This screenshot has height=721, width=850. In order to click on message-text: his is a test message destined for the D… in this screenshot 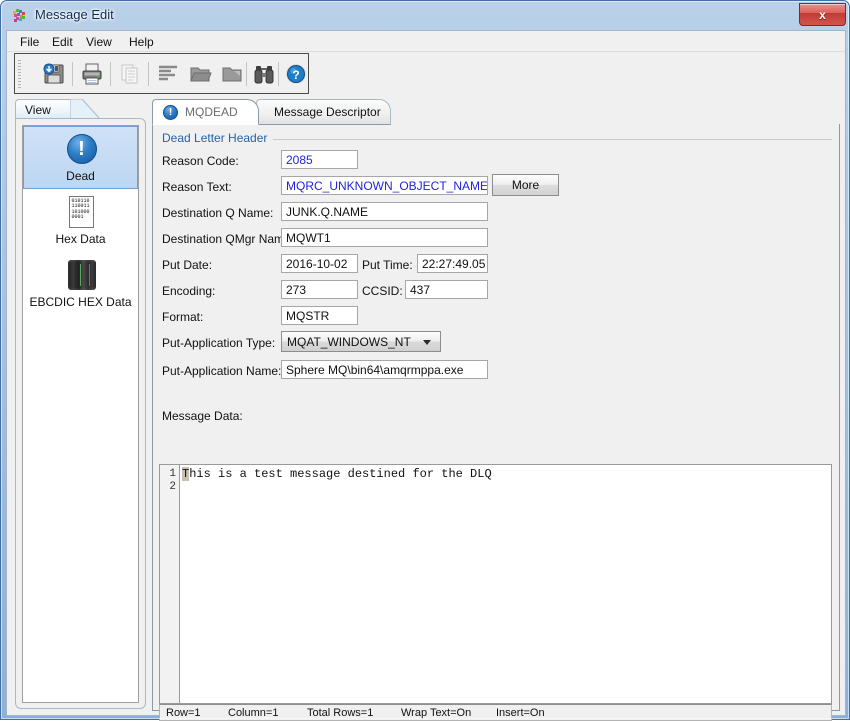, I will do `click(340, 474)`.